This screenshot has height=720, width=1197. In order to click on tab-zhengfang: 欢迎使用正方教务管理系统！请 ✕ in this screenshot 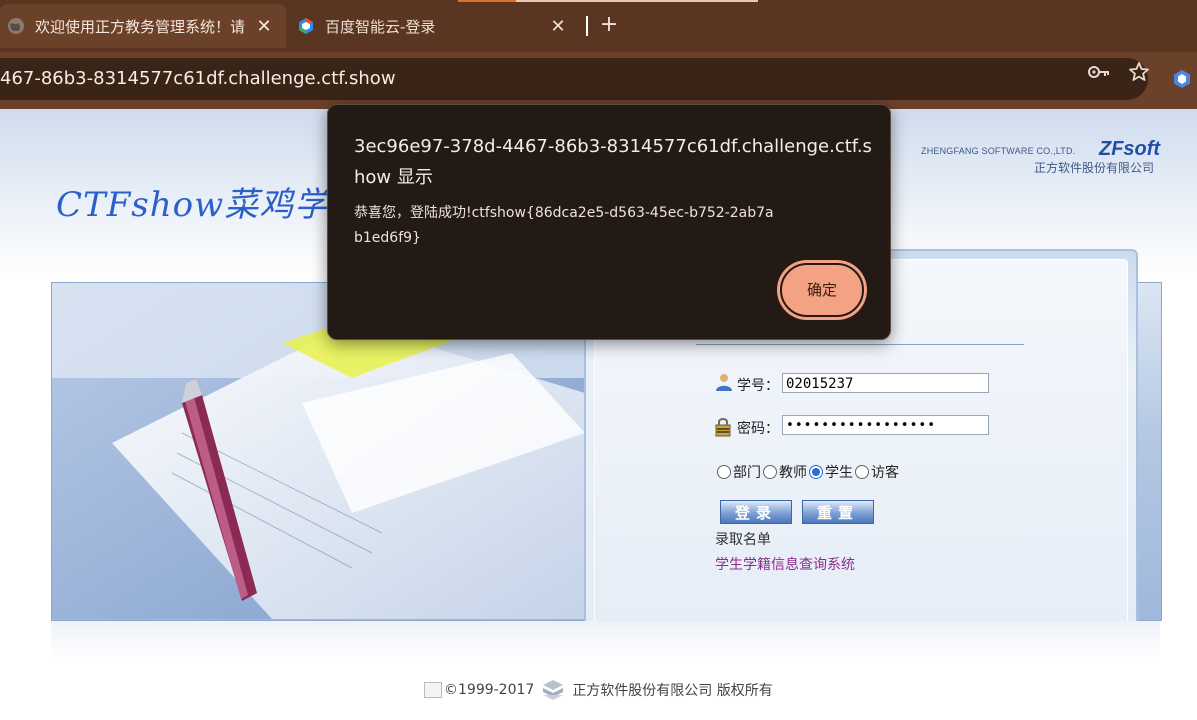, I will do `click(143, 26)`.